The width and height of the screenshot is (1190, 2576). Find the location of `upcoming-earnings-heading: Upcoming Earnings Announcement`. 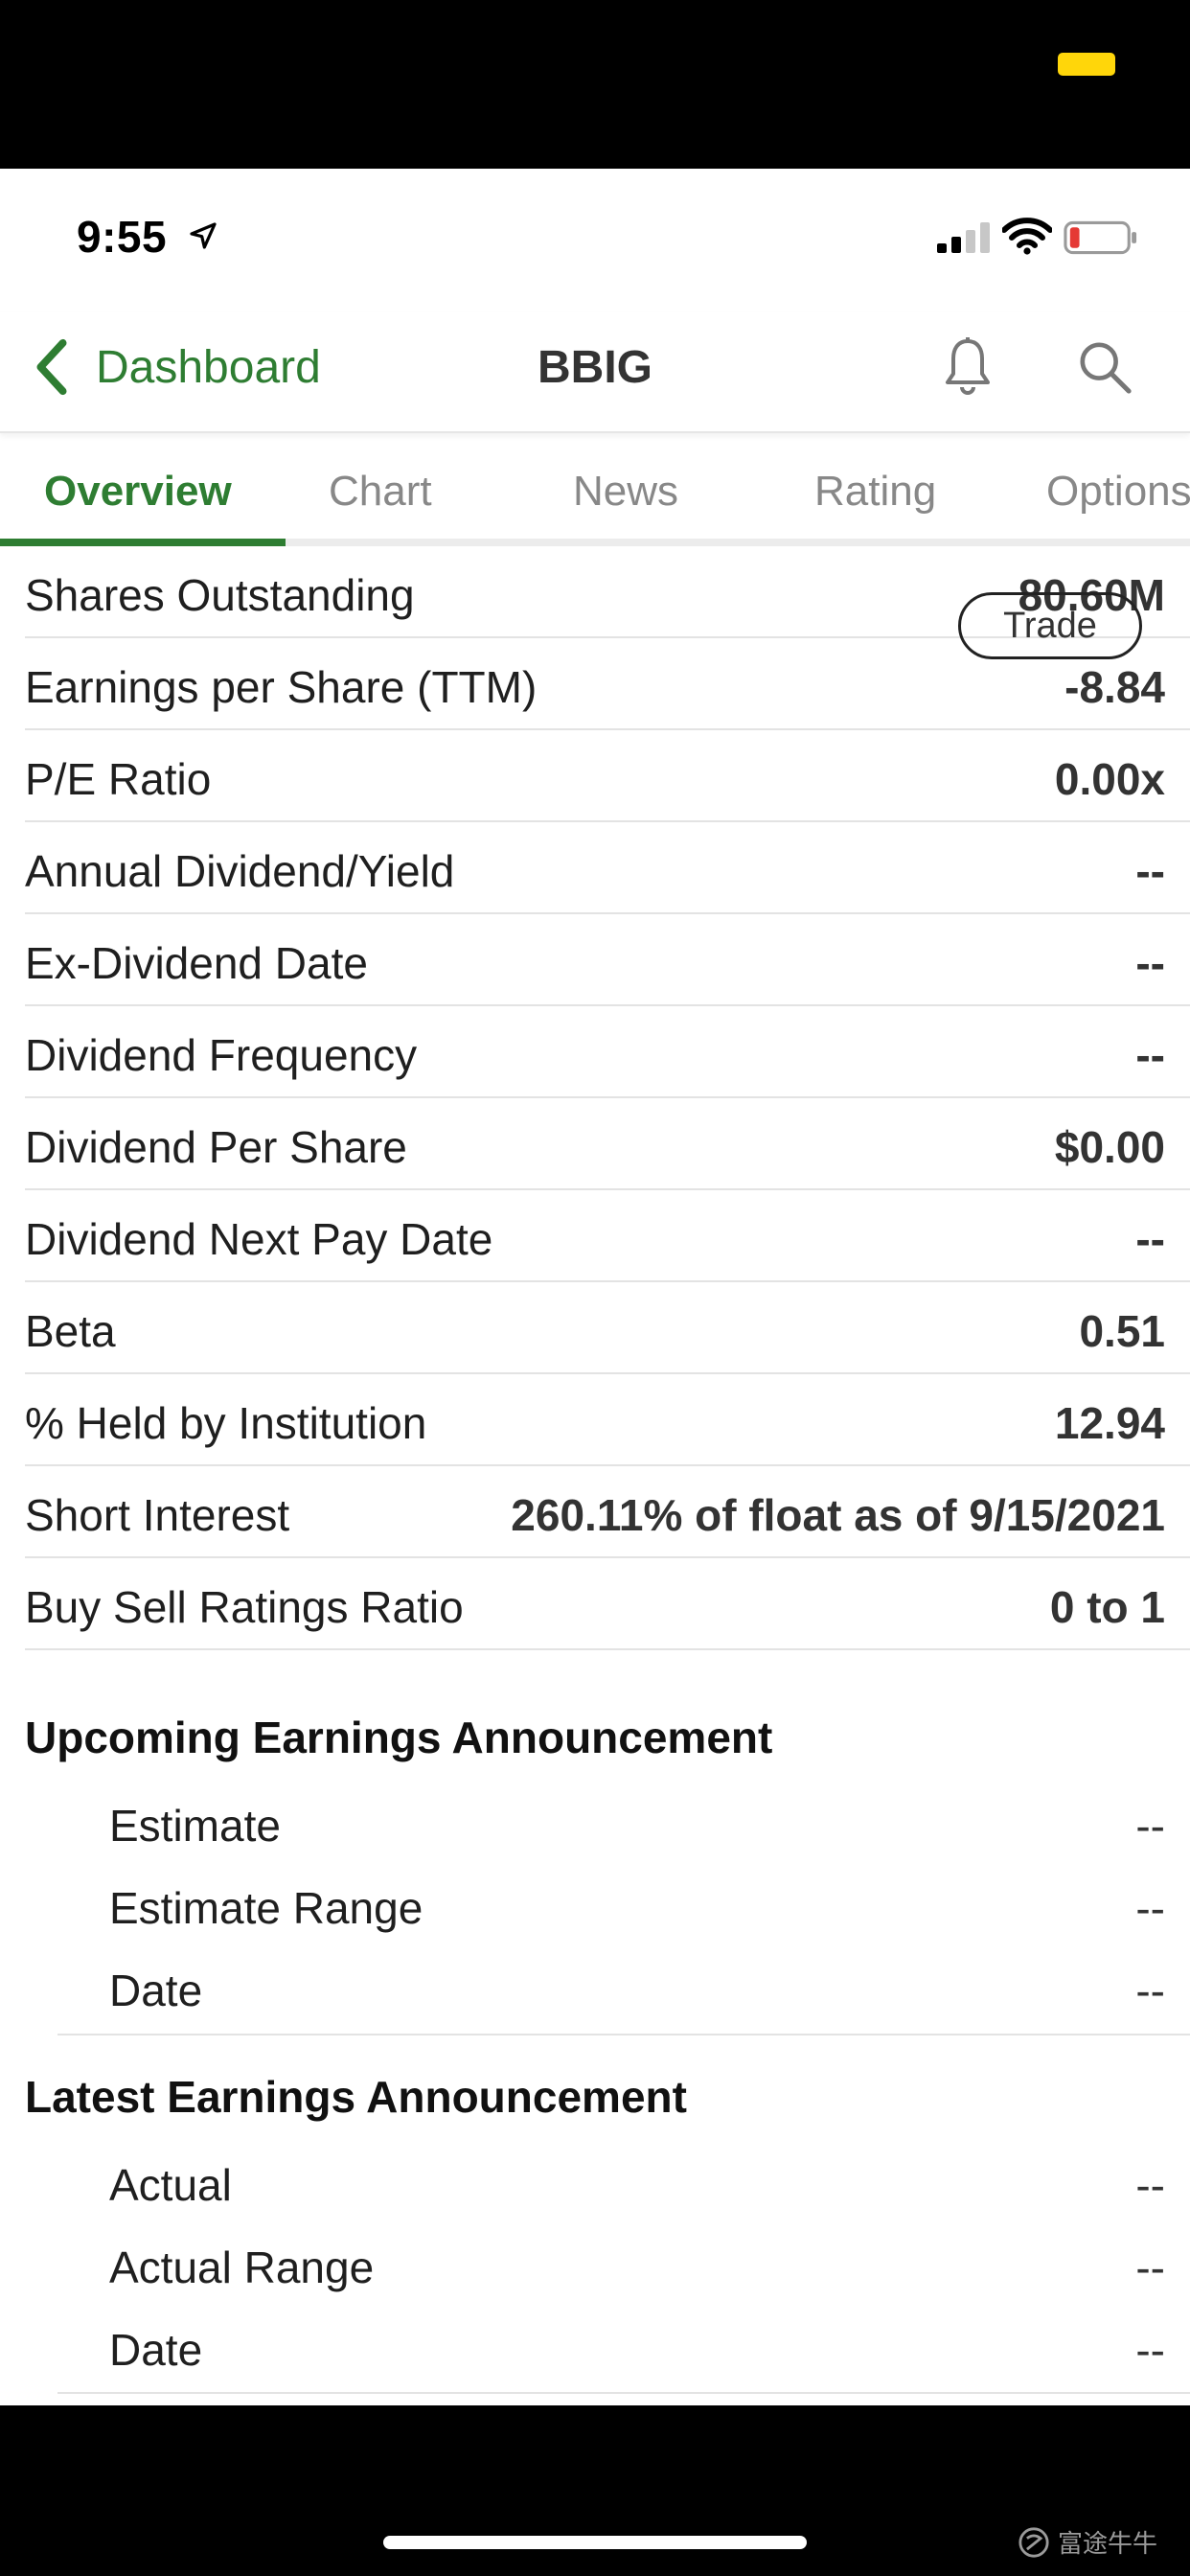

upcoming-earnings-heading: Upcoming Earnings Announcement is located at coordinates (399, 1737).